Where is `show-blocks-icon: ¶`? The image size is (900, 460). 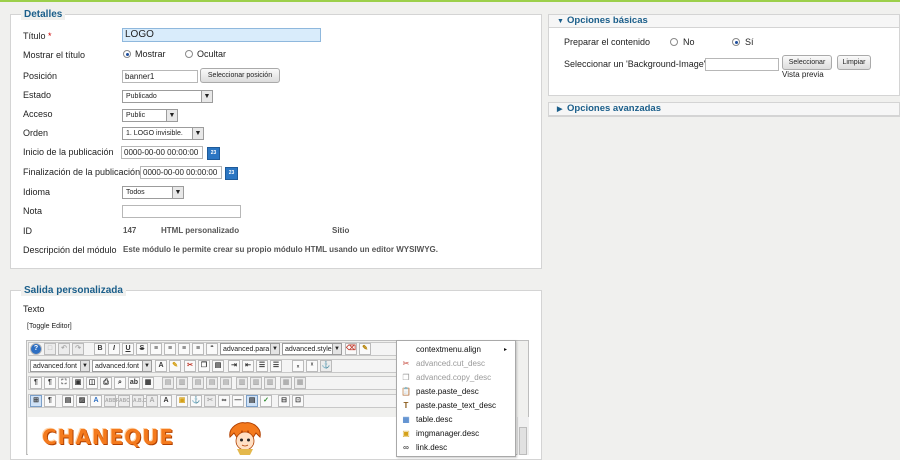 show-blocks-icon: ¶ is located at coordinates (50, 401).